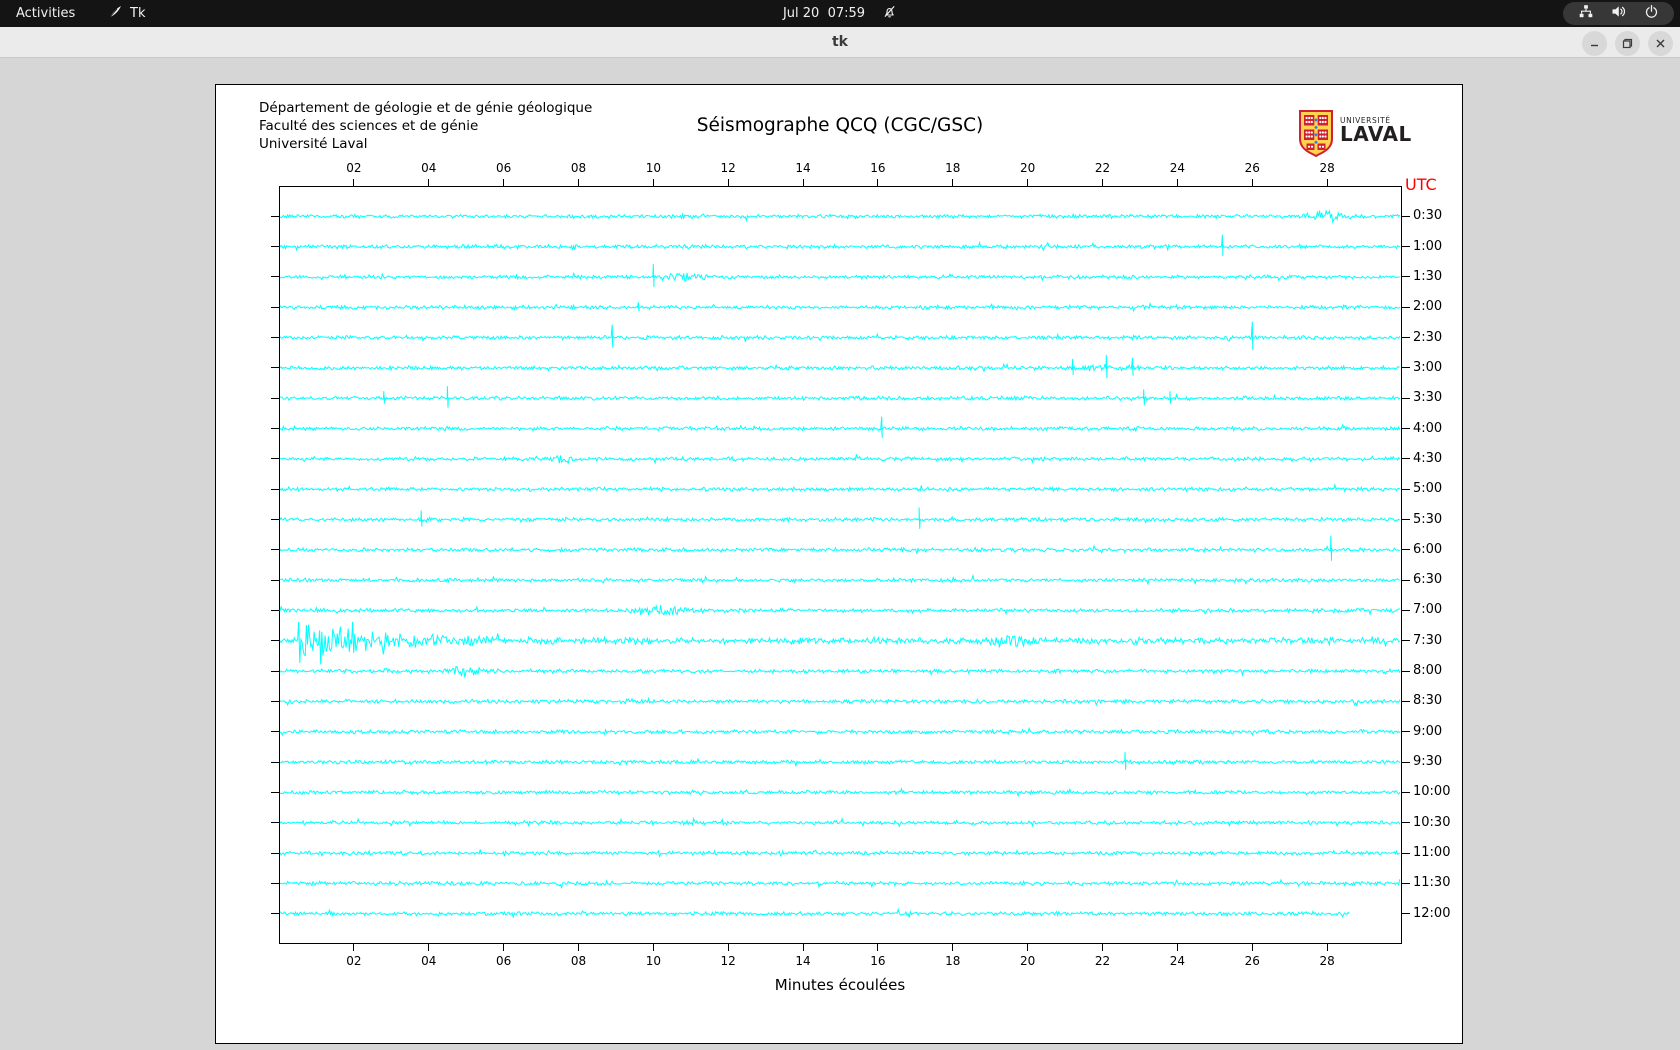  I want to click on system-status-menu, so click(1618, 13).